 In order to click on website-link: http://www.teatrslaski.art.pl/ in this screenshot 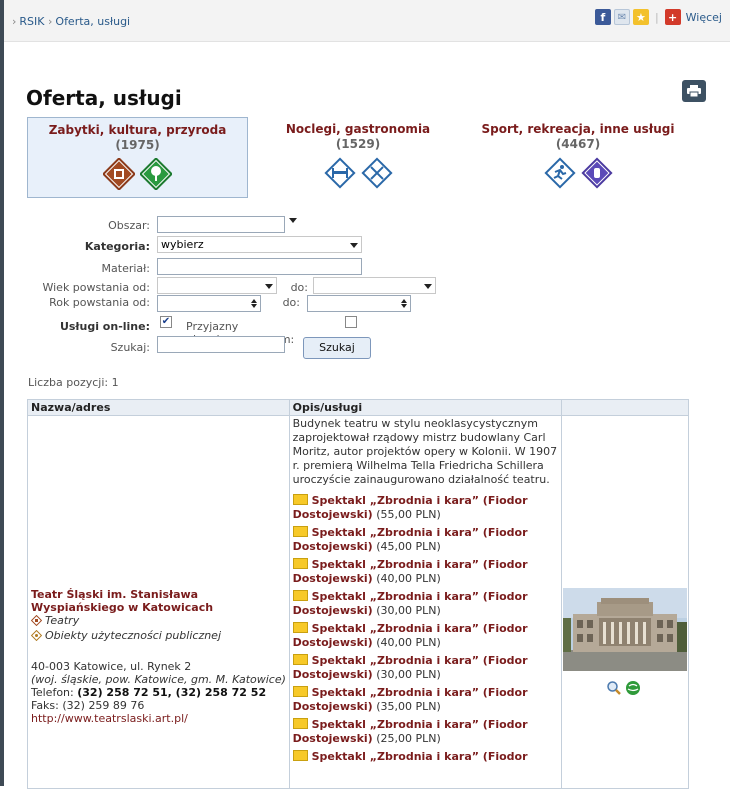, I will do `click(160, 718)`.